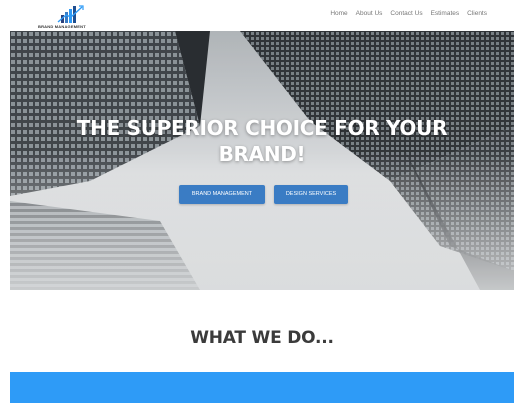 Image resolution: width=514 pixels, height=403 pixels. Describe the element at coordinates (338, 13) in the screenshot. I see `nav-home: Home` at that location.